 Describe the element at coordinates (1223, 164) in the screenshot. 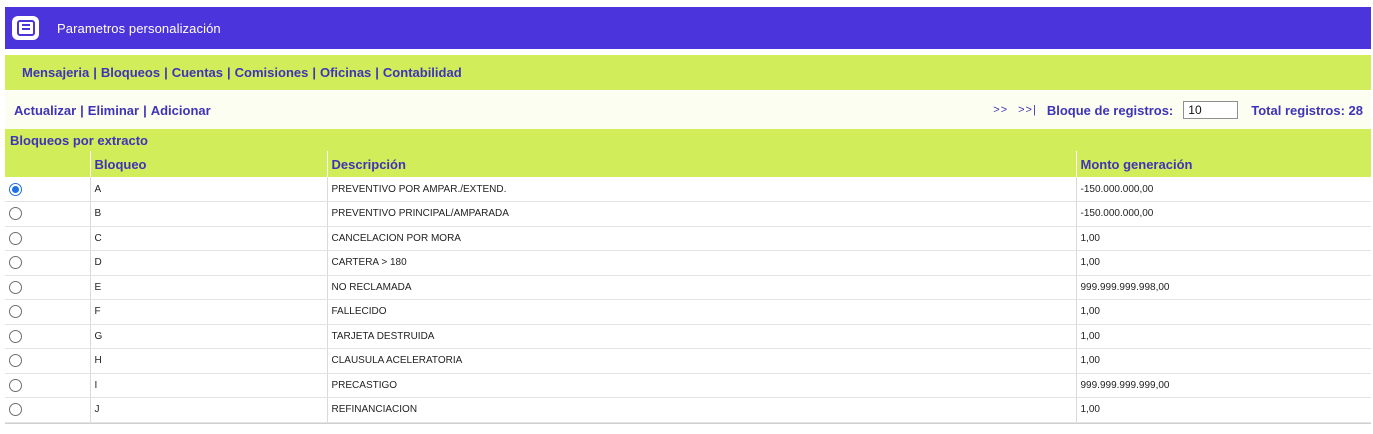

I see `monto-column-header: Monto generación` at that location.